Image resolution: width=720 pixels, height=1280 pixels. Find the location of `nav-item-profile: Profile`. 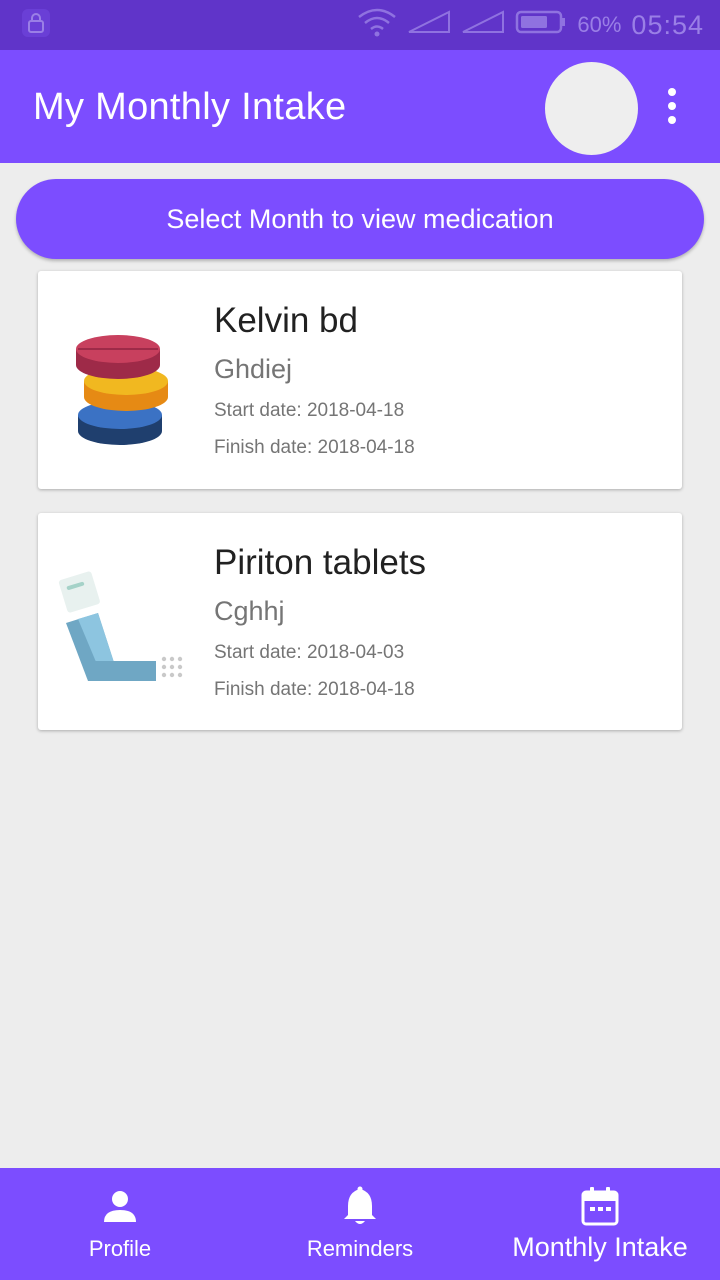

nav-item-profile: Profile is located at coordinates (120, 1224).